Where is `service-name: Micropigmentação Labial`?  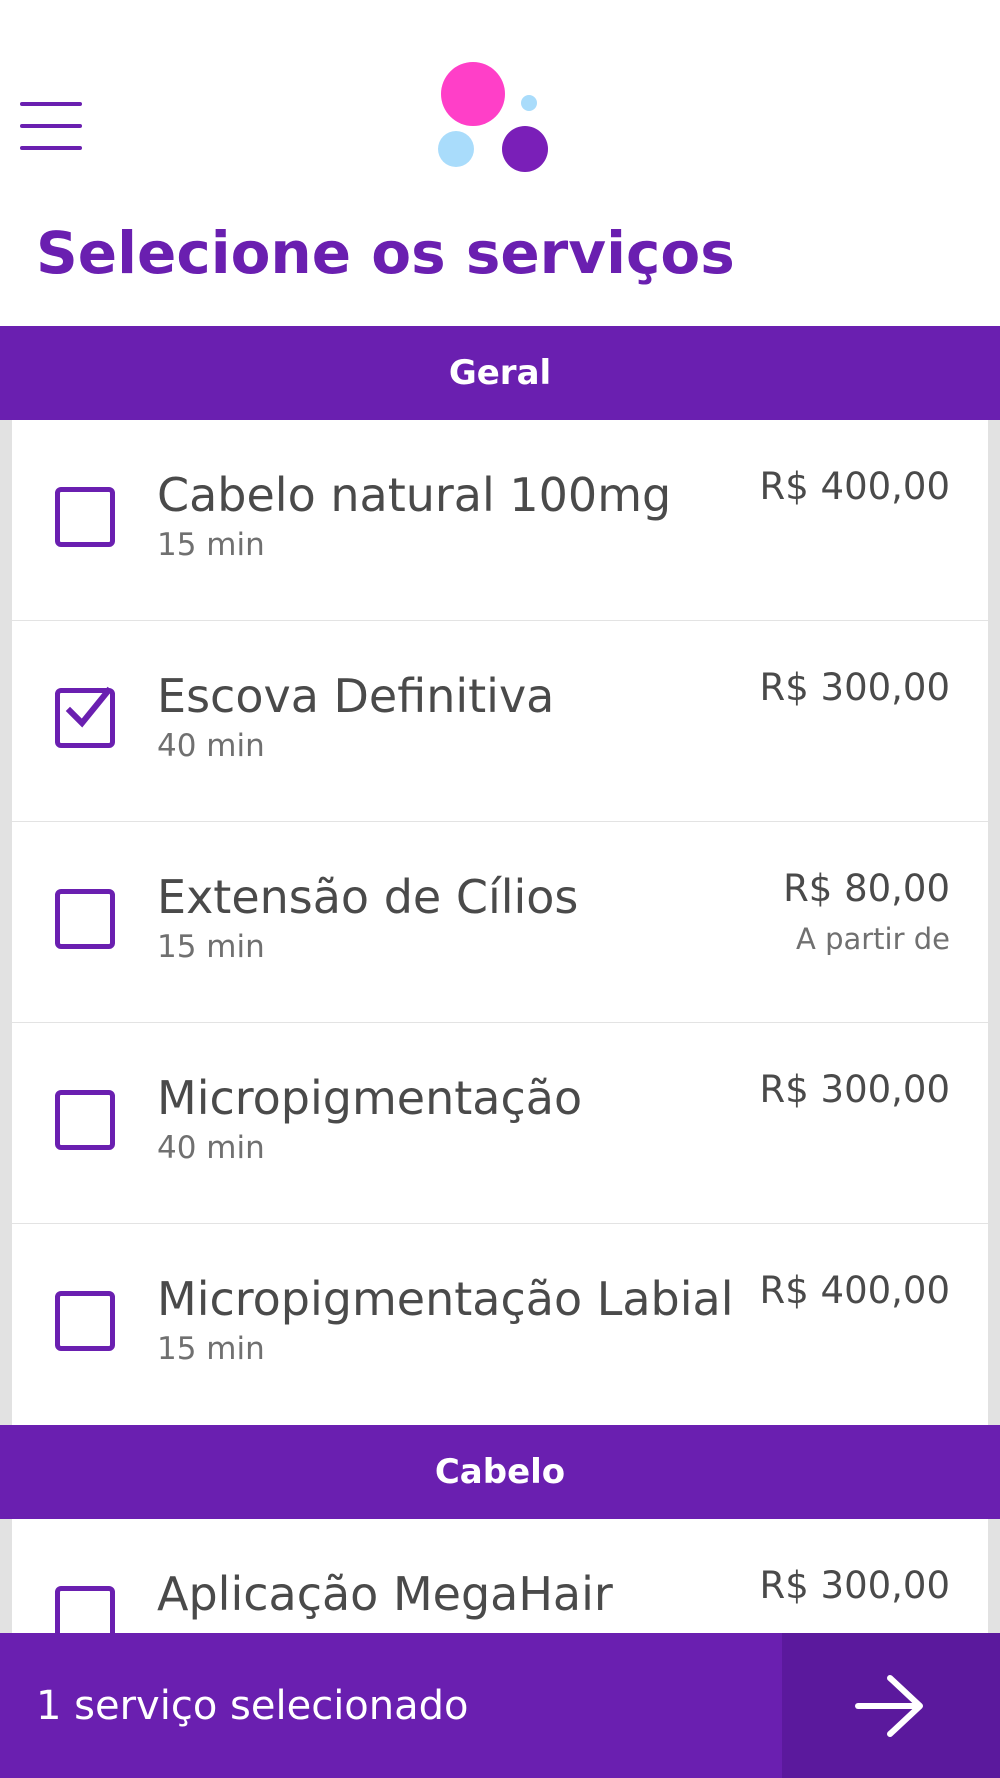
service-name: Micropigmentação Labial is located at coordinates (445, 1299).